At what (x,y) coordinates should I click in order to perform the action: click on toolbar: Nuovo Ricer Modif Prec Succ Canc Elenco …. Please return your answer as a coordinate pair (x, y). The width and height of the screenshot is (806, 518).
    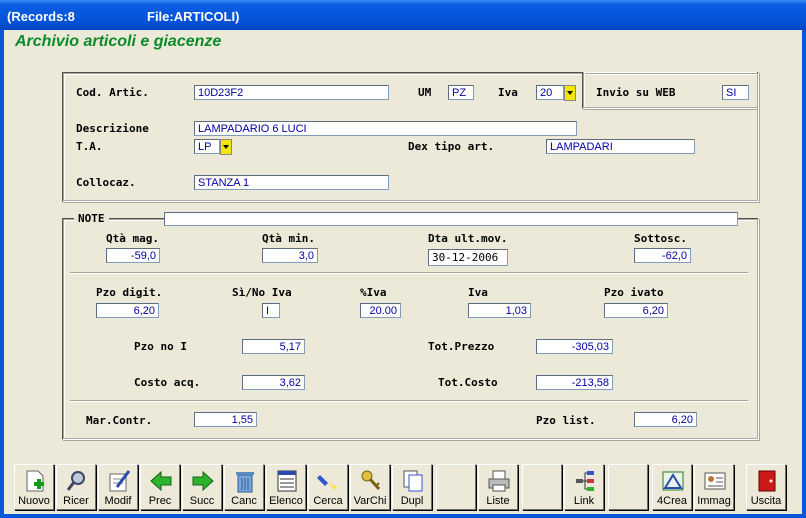
    Looking at the image, I should click on (402, 487).